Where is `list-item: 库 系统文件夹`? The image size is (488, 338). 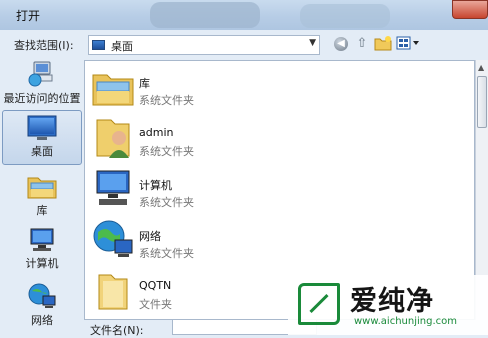 list-item: 库 系统文件夹 is located at coordinates (276, 89).